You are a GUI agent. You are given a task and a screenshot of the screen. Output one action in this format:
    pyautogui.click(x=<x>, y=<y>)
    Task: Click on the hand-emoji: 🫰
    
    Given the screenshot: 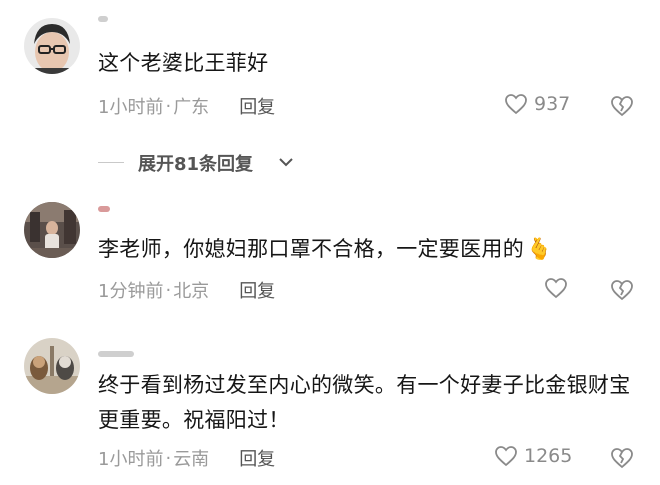 What is the action you would take?
    pyautogui.click(x=539, y=249)
    